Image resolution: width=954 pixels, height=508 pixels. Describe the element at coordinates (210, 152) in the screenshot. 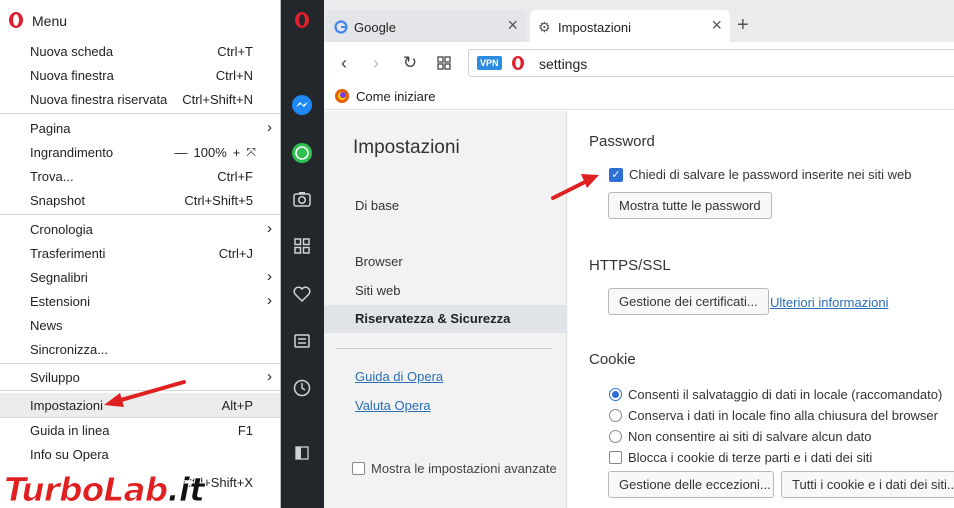

I see `zoom-value: 100%` at that location.